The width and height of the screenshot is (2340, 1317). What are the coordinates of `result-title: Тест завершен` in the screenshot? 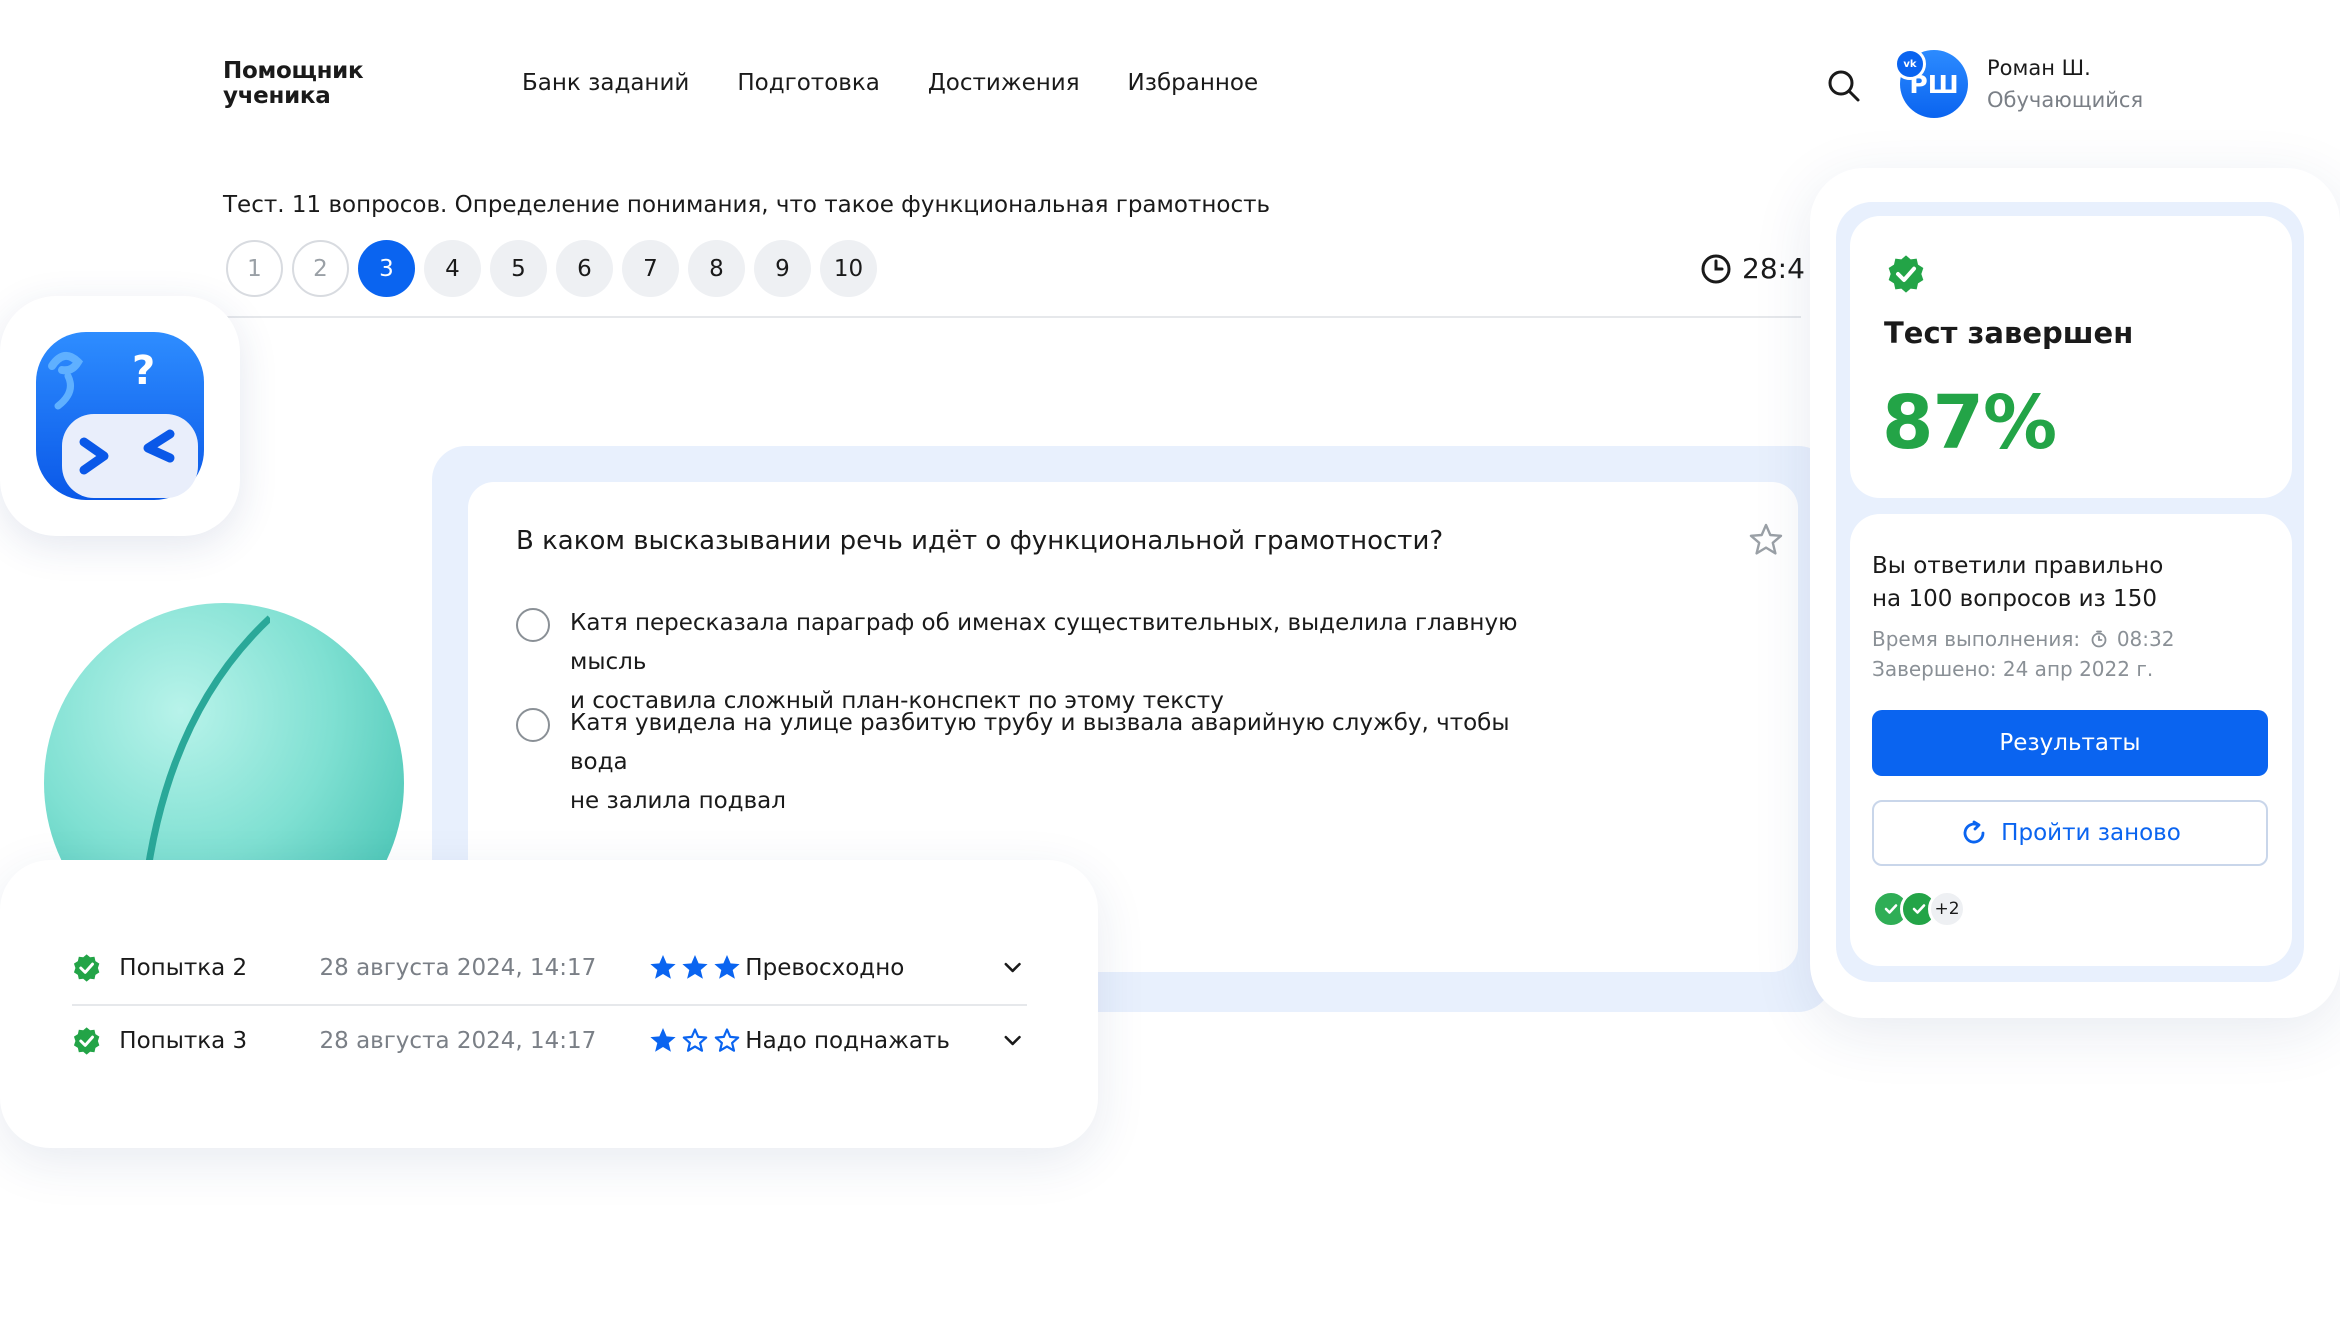 It's located at (2009, 333).